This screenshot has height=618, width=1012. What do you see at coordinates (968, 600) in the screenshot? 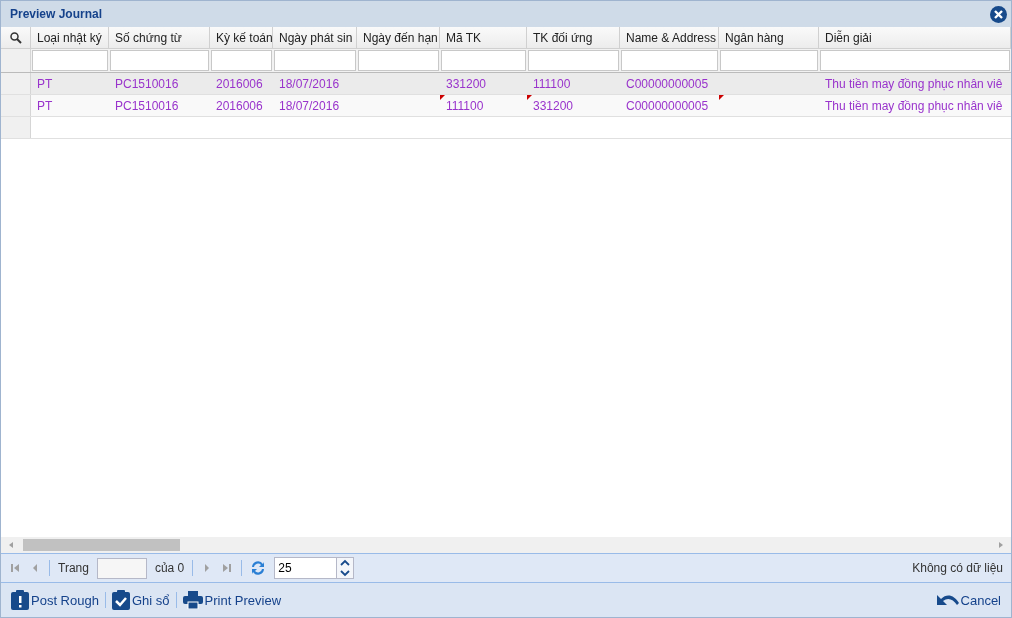
I see `cancel-button: Cancel` at bounding box center [968, 600].